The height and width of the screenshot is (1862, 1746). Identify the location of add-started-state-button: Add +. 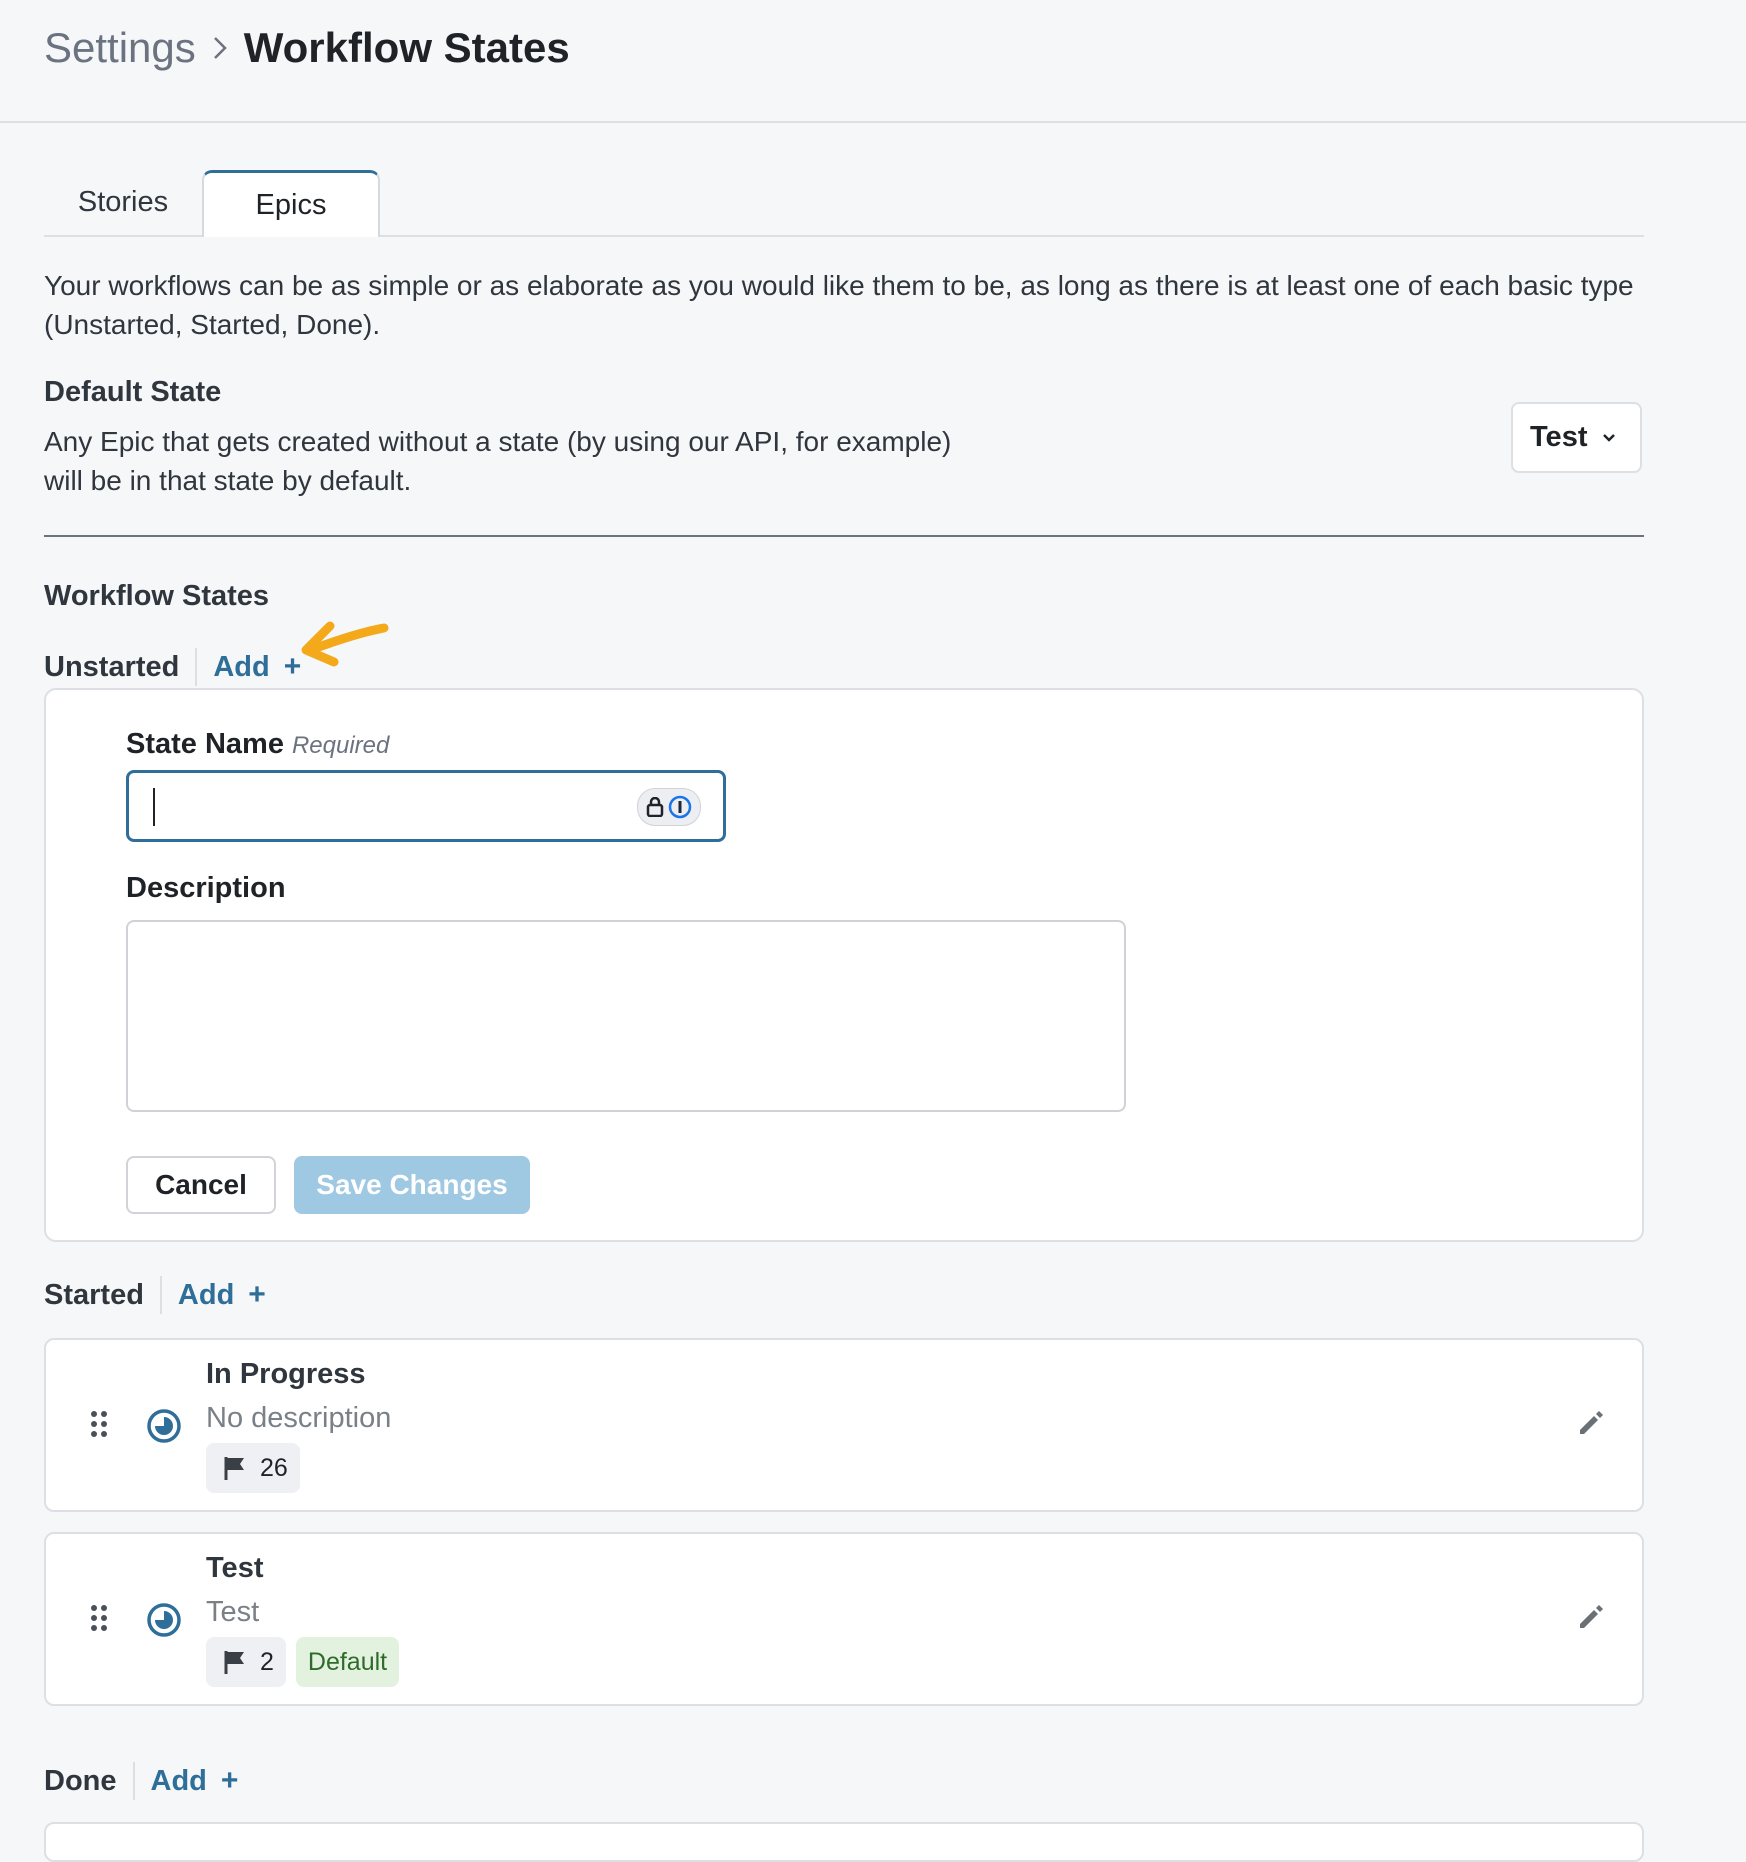
(222, 1295).